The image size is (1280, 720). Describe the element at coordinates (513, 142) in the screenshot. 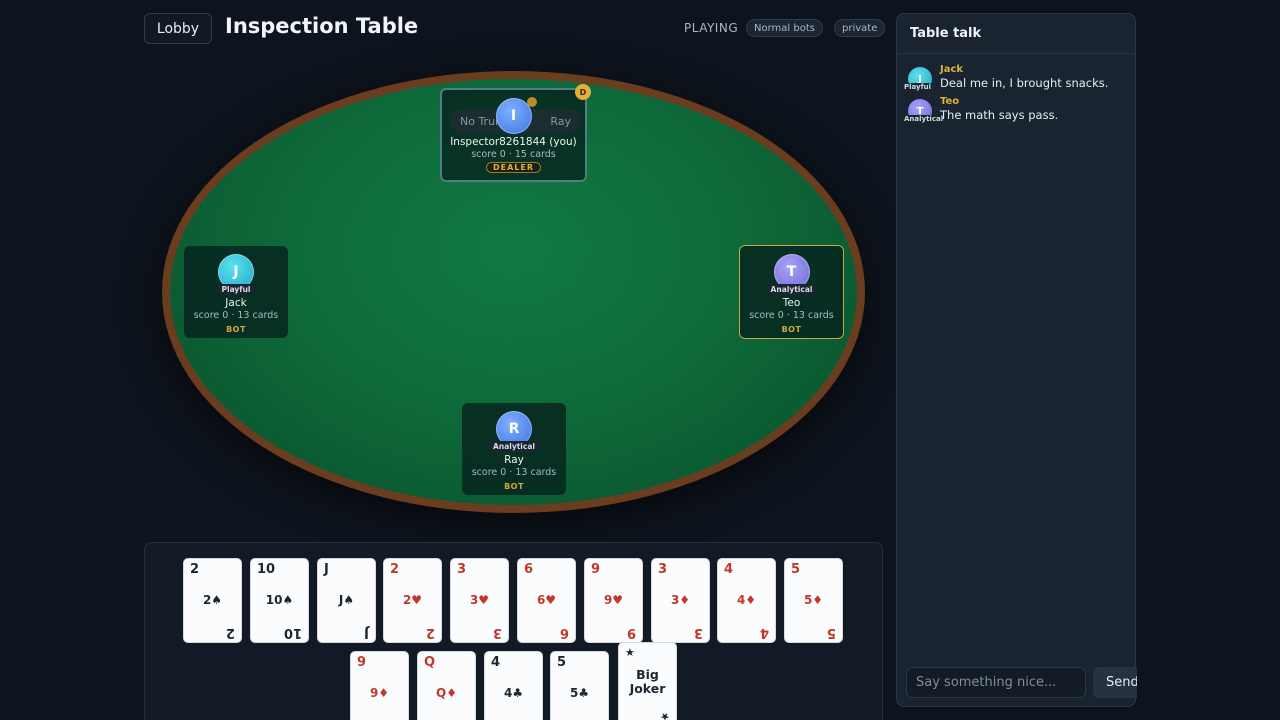

I see `seat-player-name: Inspector8261844 (you)` at that location.